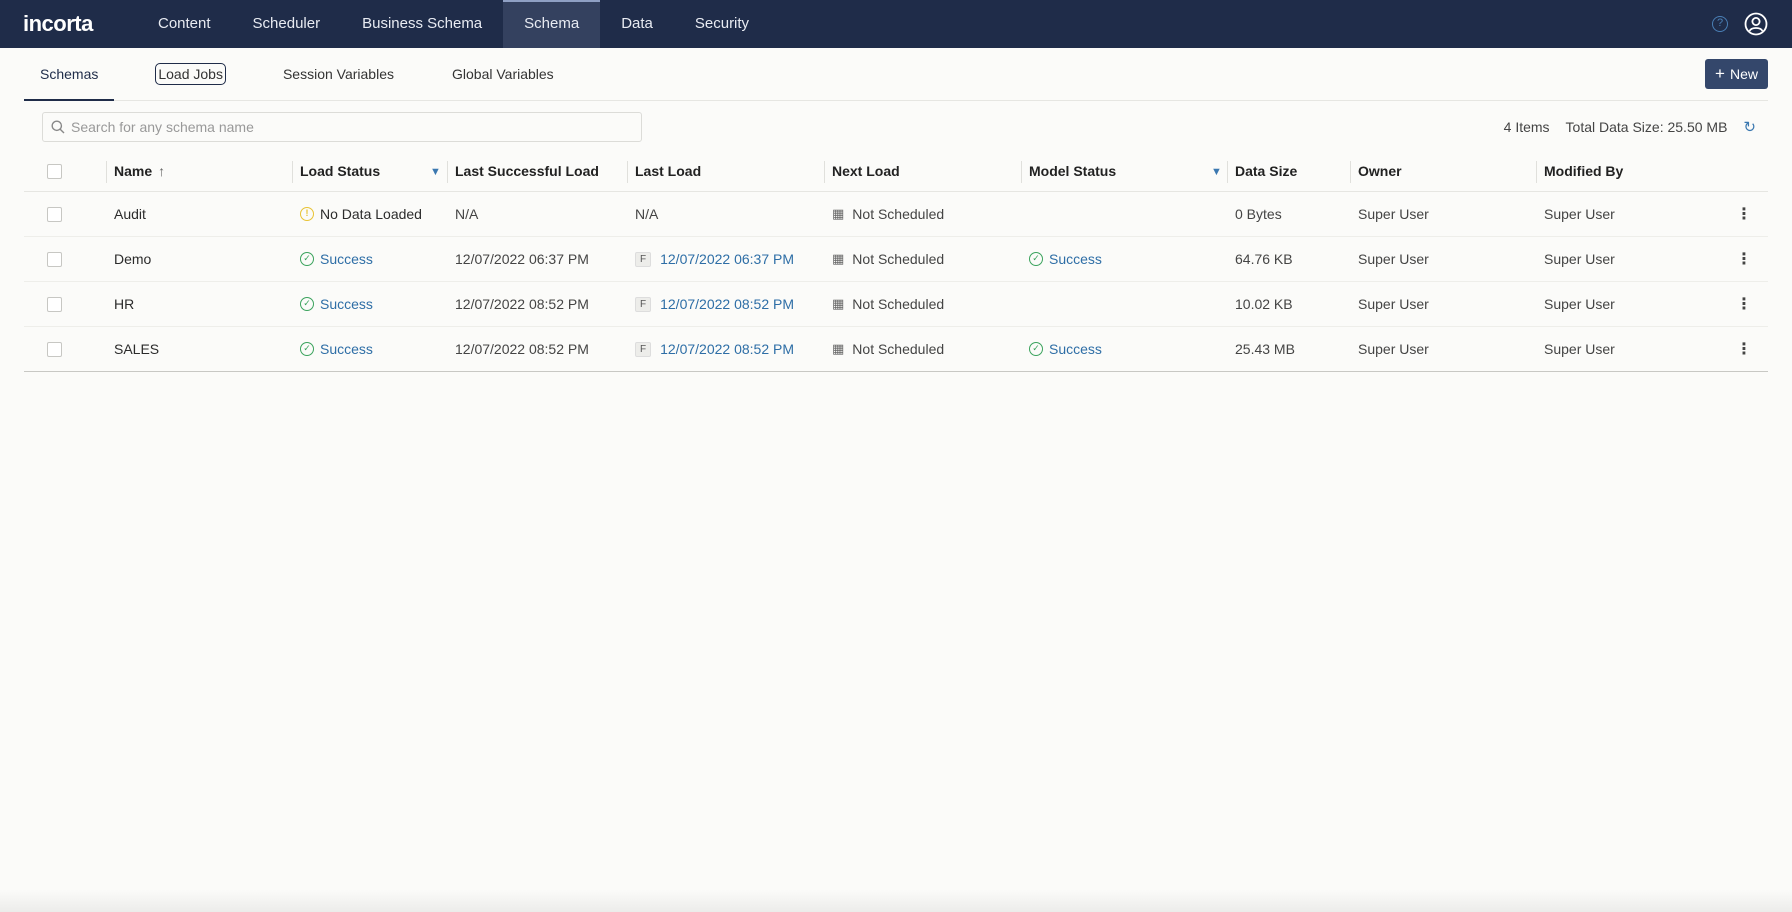 The image size is (1792, 912). Describe the element at coordinates (1072, 171) in the screenshot. I see `column-header-model-status: Model Status` at that location.